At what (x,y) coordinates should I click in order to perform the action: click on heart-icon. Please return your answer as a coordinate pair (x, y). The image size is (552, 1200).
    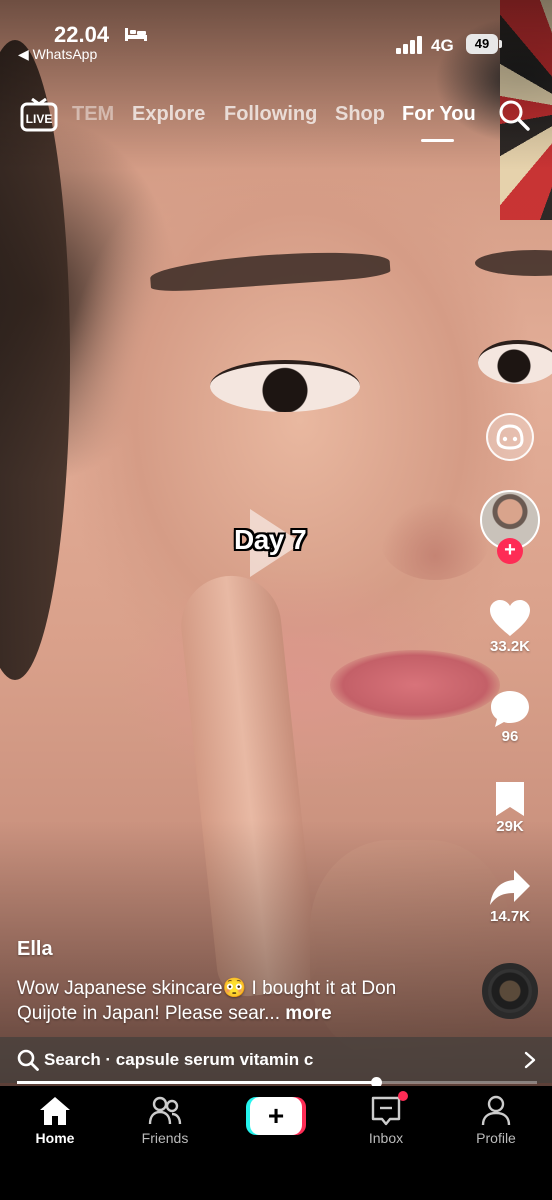
    Looking at the image, I should click on (510, 618).